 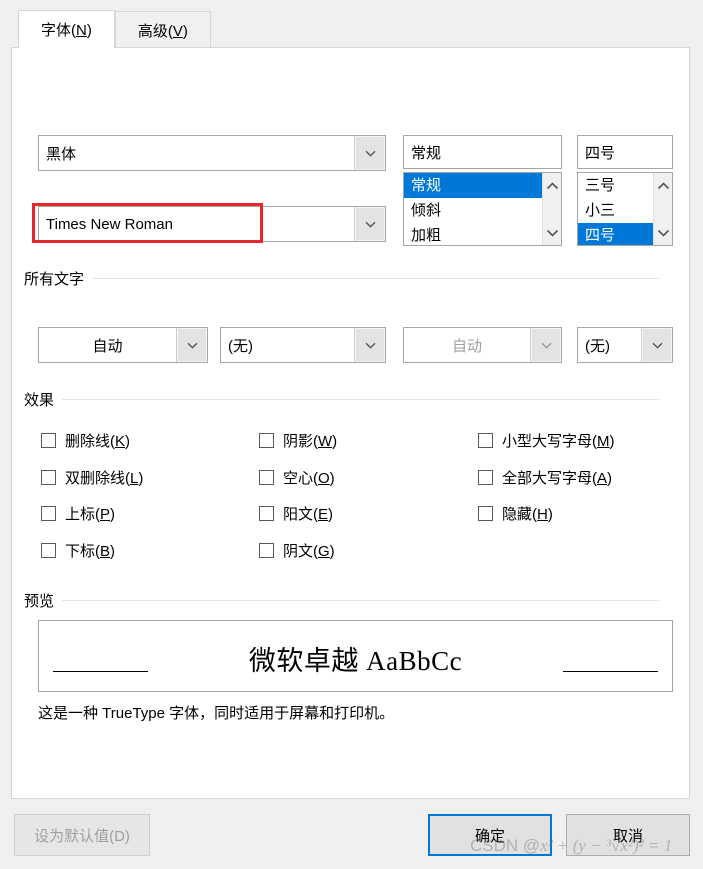 I want to click on set-as-default-label: 设为默认值(D), so click(x=82, y=836).